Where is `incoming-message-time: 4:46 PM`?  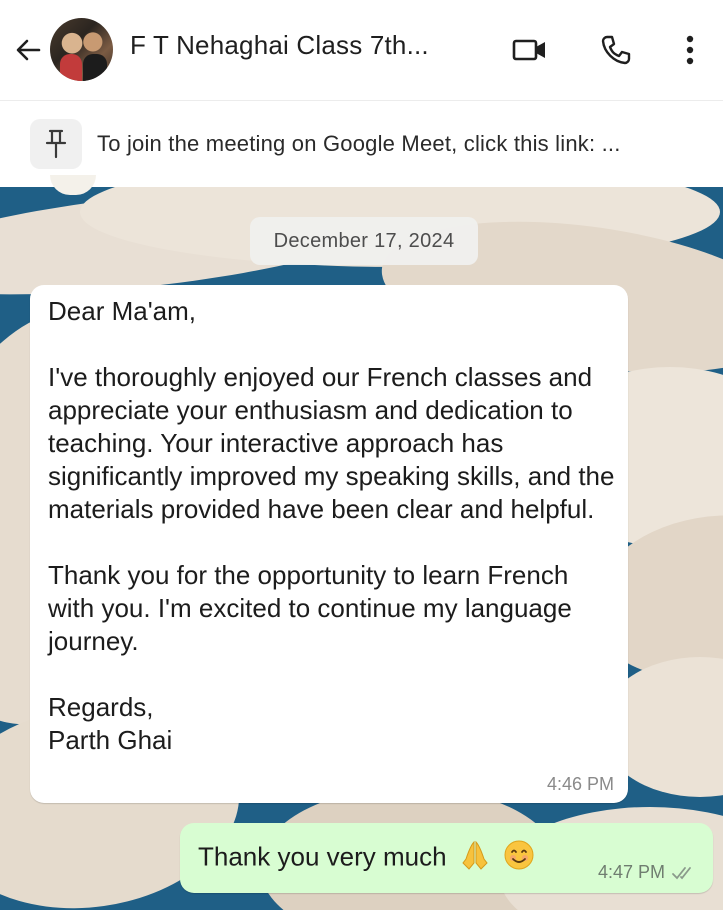
incoming-message-time: 4:46 PM is located at coordinates (580, 784).